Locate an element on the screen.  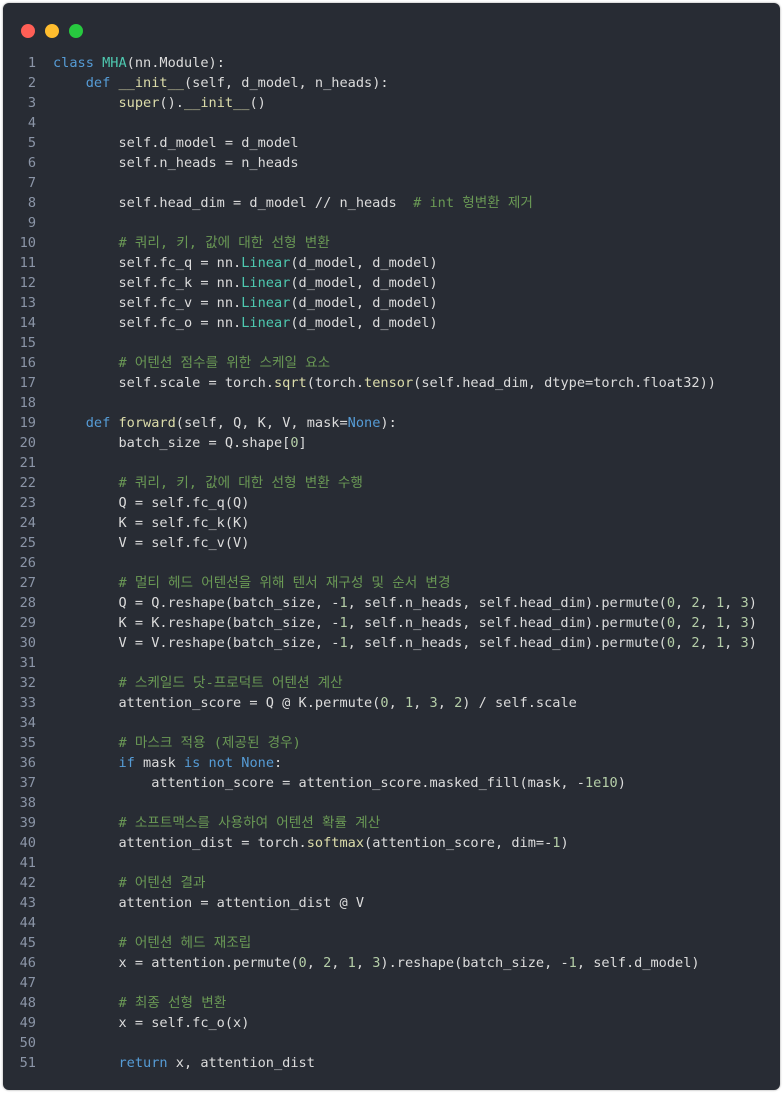
line-number: 46 is located at coordinates (27, 963).